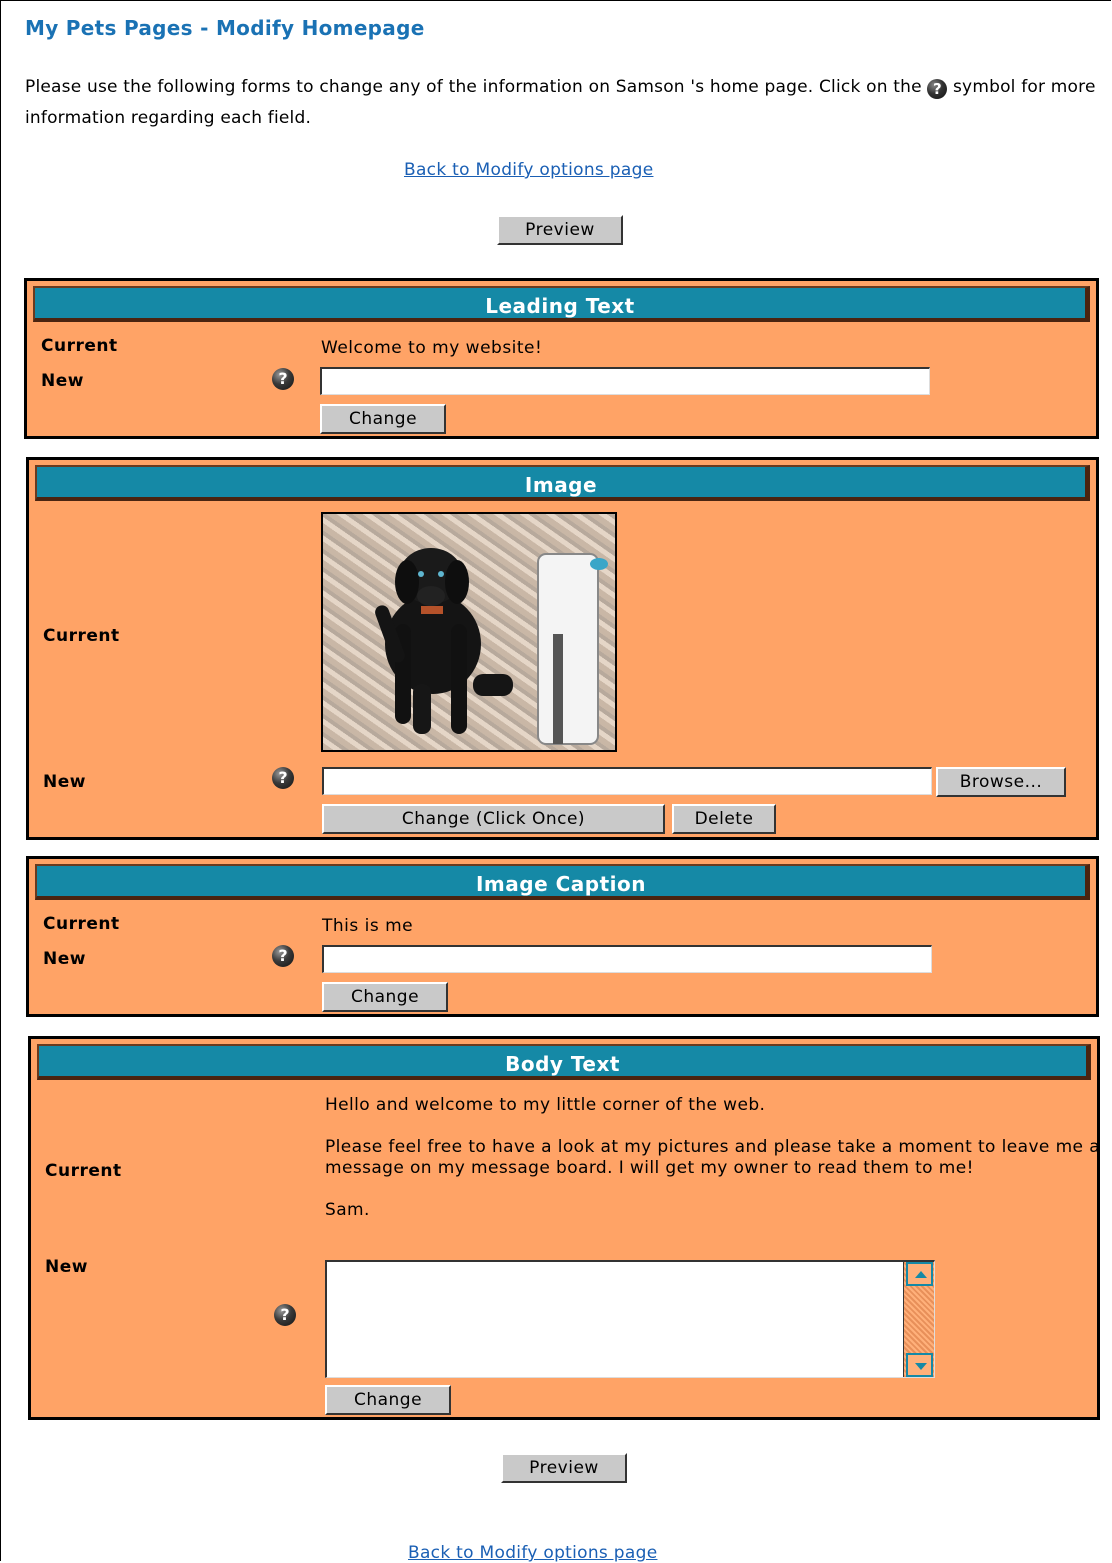 The image size is (1112, 1563). What do you see at coordinates (562, 483) in the screenshot?
I see `image-heading: Image` at bounding box center [562, 483].